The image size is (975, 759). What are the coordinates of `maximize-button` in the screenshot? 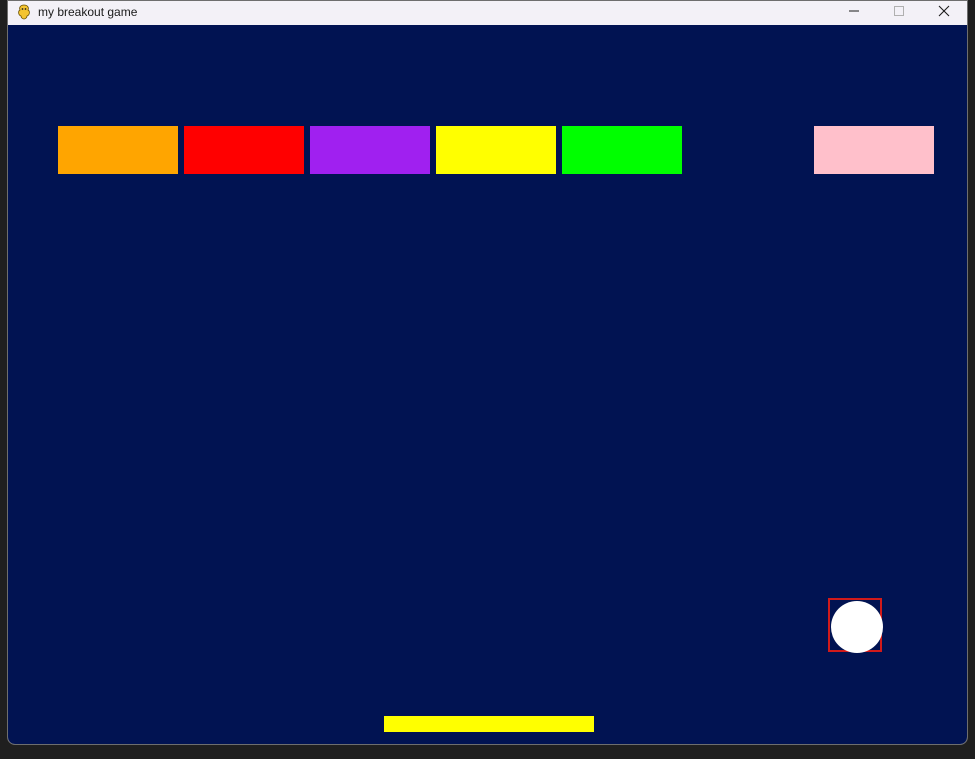 It's located at (899, 13).